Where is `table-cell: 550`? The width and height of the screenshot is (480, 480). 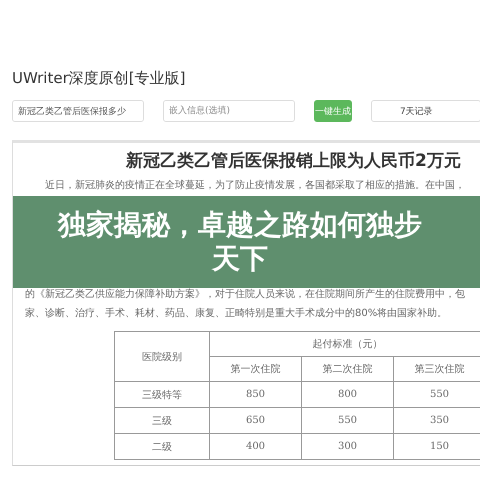
table-cell: 550 is located at coordinates (348, 421).